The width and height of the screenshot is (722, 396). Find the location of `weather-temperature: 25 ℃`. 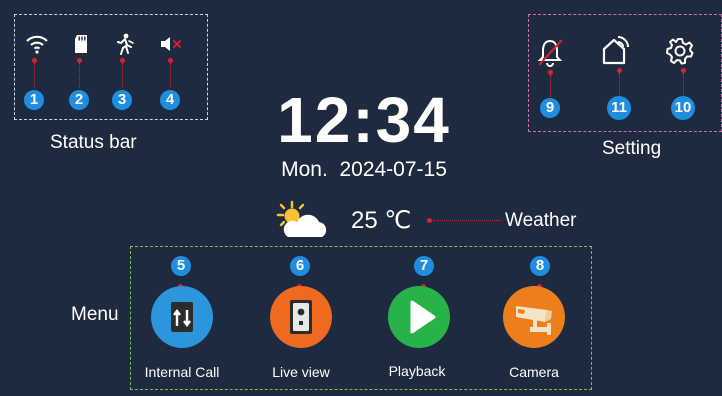

weather-temperature: 25 ℃ is located at coordinates (381, 220).